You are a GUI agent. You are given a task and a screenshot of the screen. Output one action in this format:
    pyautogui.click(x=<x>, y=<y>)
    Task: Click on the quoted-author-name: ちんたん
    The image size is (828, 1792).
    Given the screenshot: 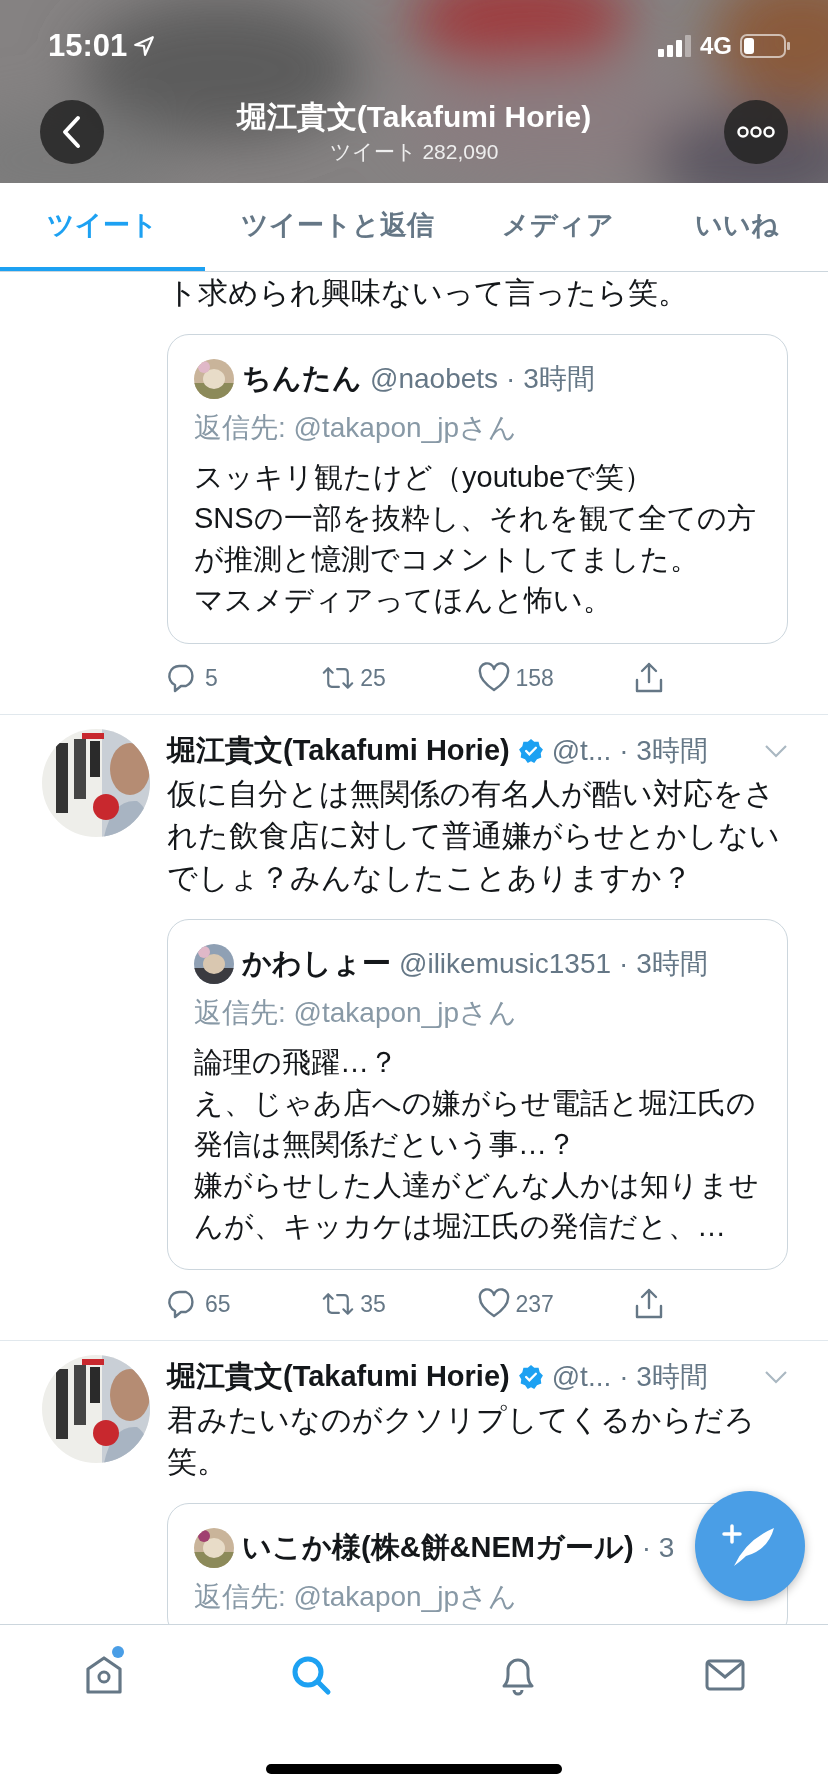 What is the action you would take?
    pyautogui.click(x=302, y=378)
    